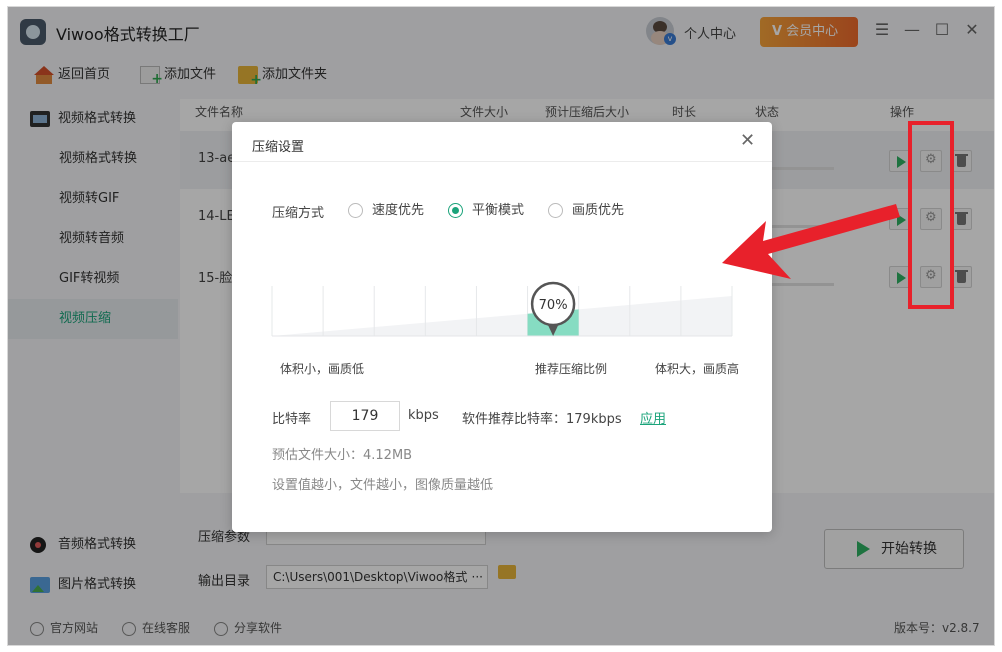  Describe the element at coordinates (423, 415) in the screenshot. I see `bitrate-unit: kbps` at that location.